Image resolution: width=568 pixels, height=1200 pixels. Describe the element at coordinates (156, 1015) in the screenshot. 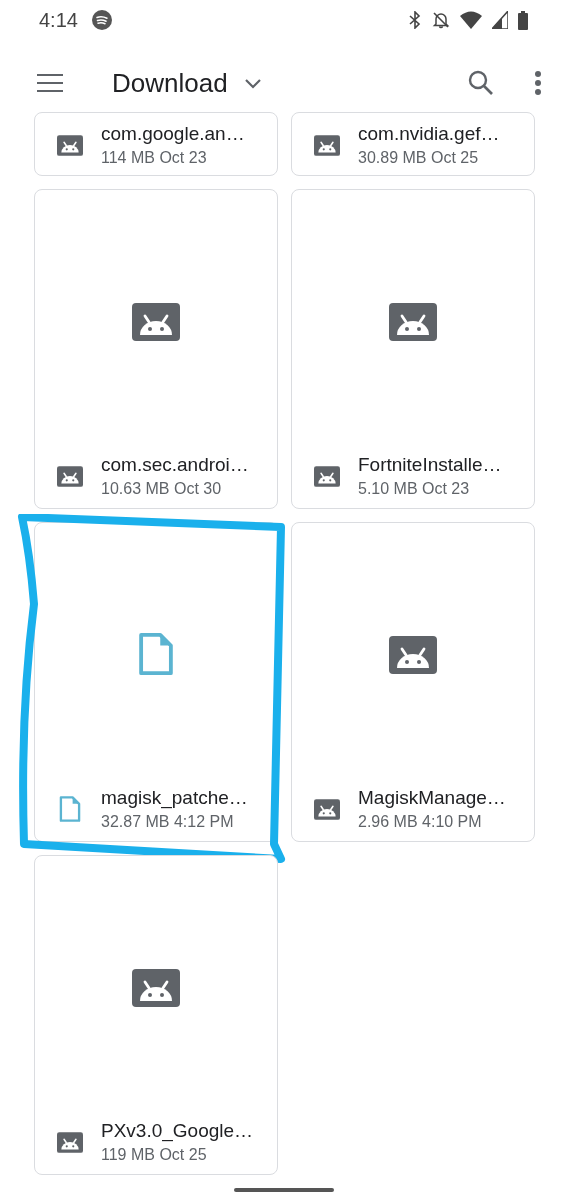

I see `file-card: PXv3.0_Google… 119 MB Oct 25` at that location.